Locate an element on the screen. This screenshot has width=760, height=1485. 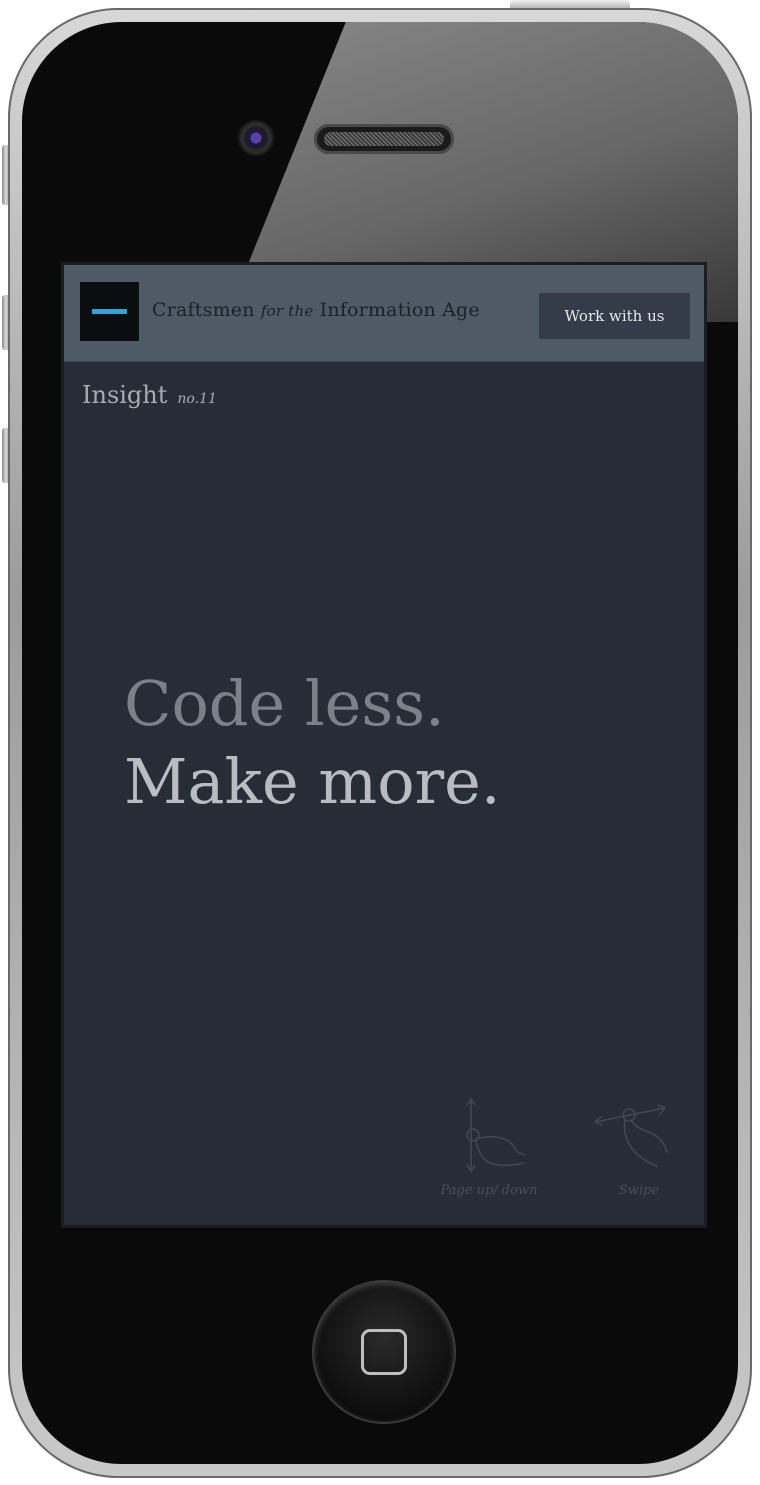
earpiece-speaker is located at coordinates (384, 139).